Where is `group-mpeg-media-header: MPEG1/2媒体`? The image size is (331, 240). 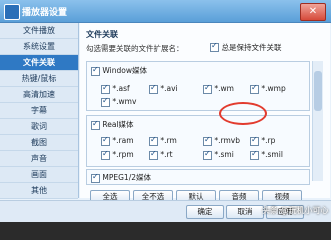 group-mpeg-media-header: MPEG1/2媒体 is located at coordinates (121, 177).